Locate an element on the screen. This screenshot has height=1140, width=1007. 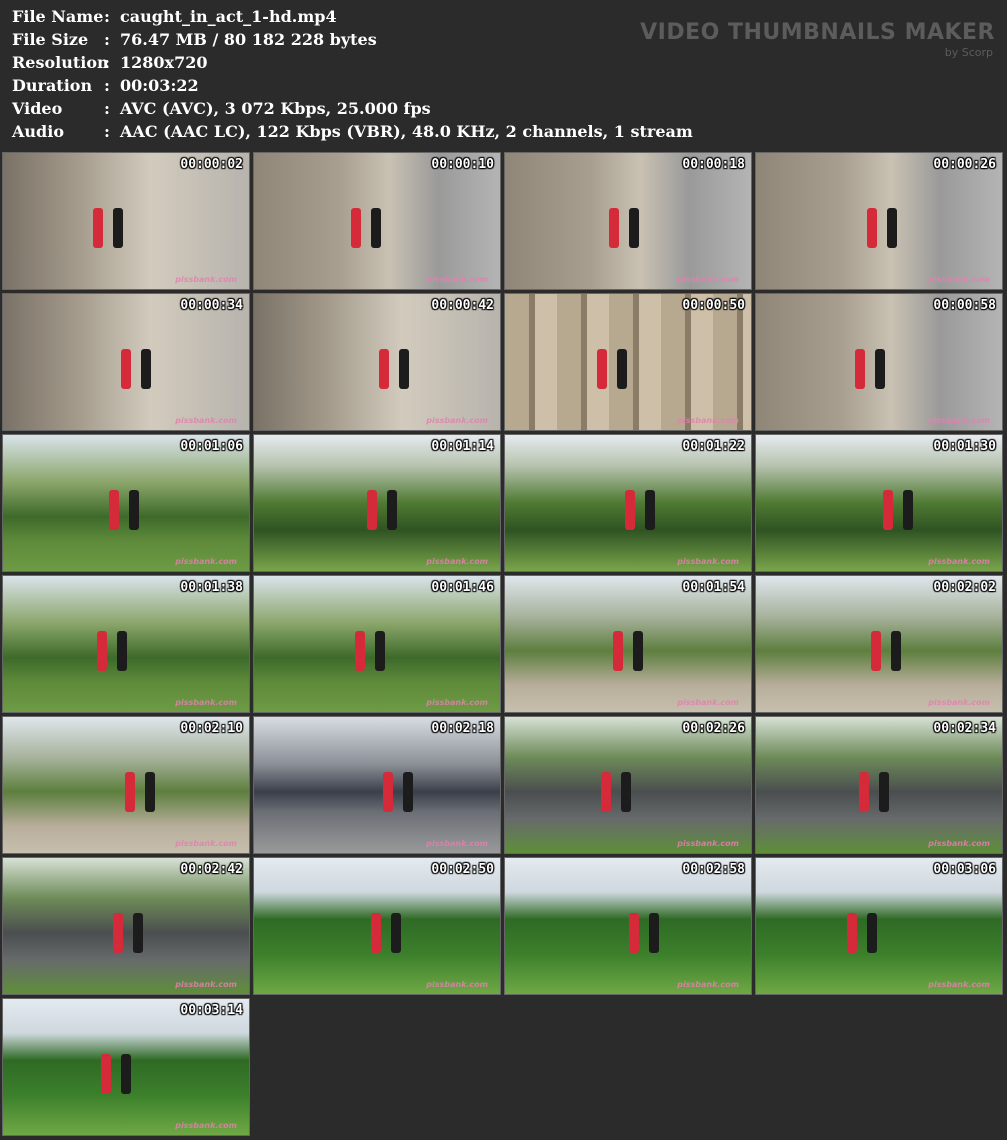
video-thumbnail: 00:01:54 pissbank.com is located at coordinates (628, 644).